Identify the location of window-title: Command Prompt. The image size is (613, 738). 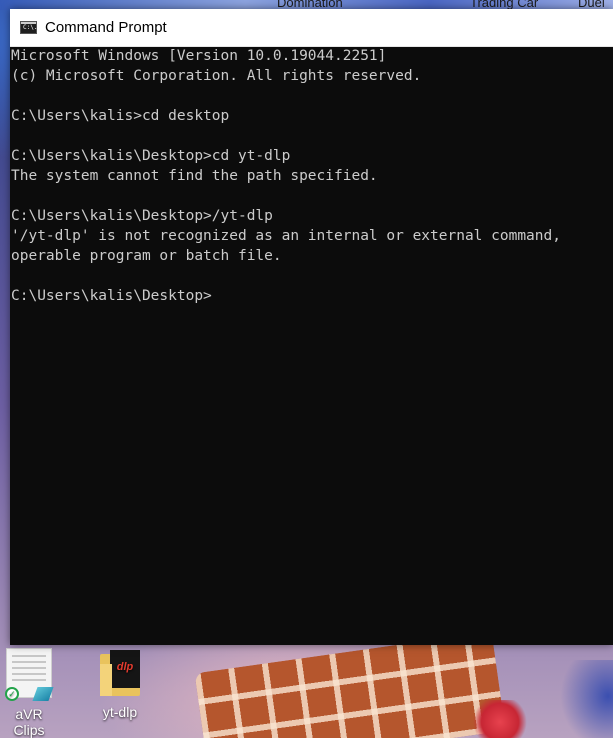
(106, 27).